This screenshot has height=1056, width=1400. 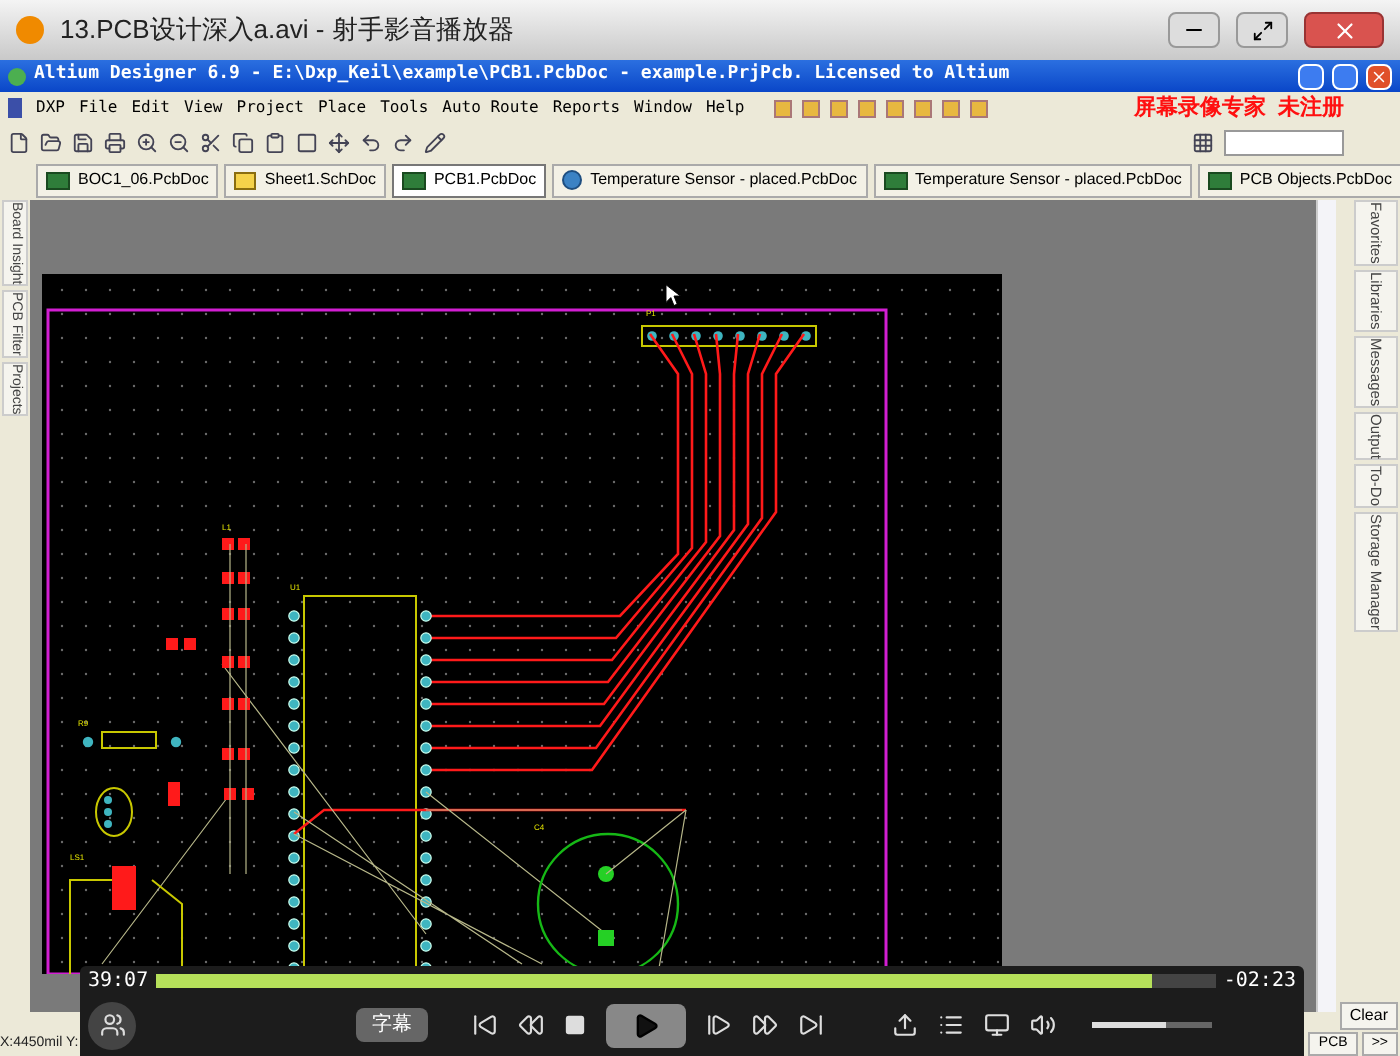 I want to click on subtitle-button: 字幕, so click(x=392, y=1025).